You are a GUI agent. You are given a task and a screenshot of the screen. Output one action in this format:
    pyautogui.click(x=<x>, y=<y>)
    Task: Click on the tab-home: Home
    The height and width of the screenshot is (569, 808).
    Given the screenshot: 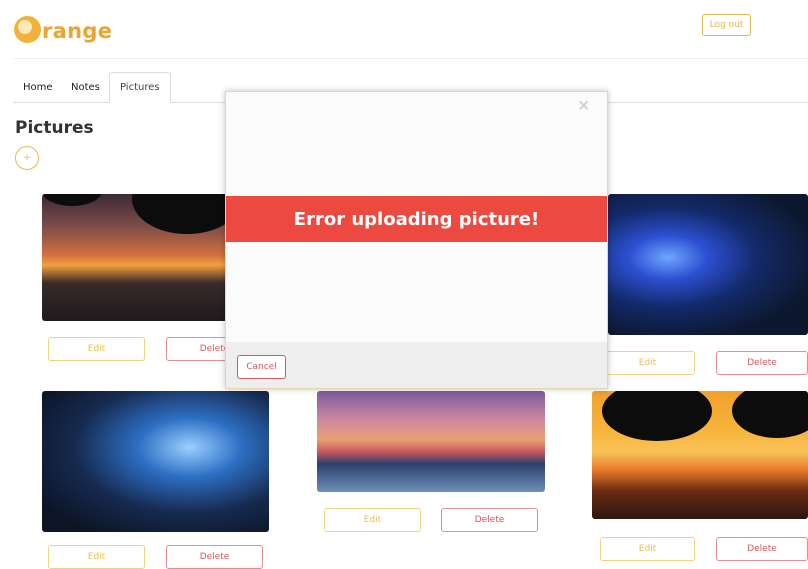 What is the action you would take?
    pyautogui.click(x=38, y=87)
    